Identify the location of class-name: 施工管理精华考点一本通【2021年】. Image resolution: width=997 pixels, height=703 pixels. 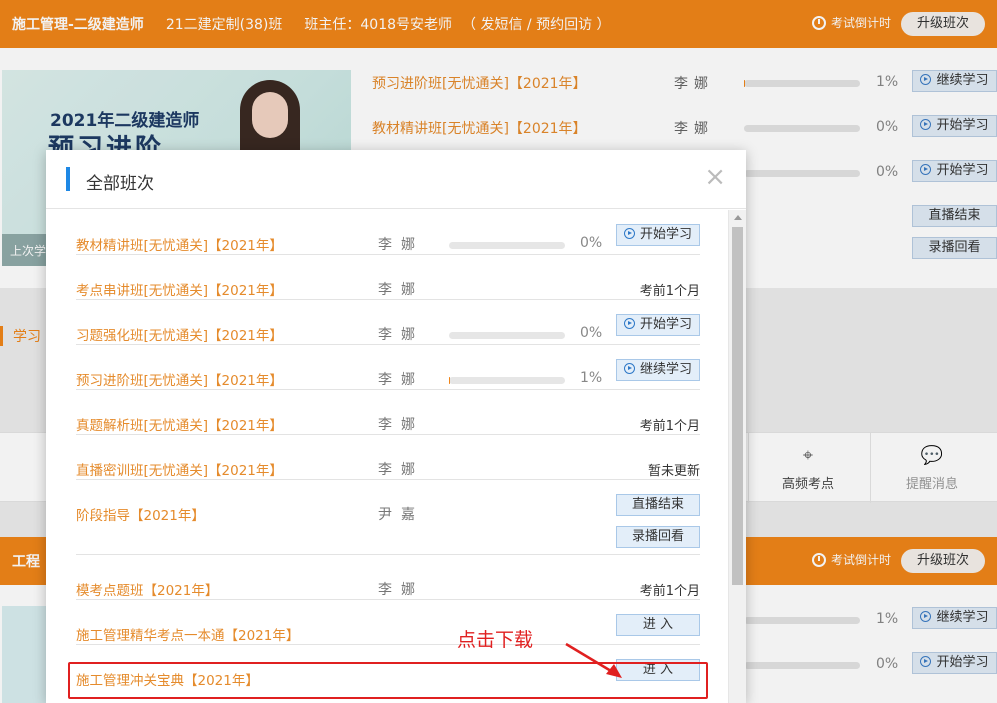
(187, 634).